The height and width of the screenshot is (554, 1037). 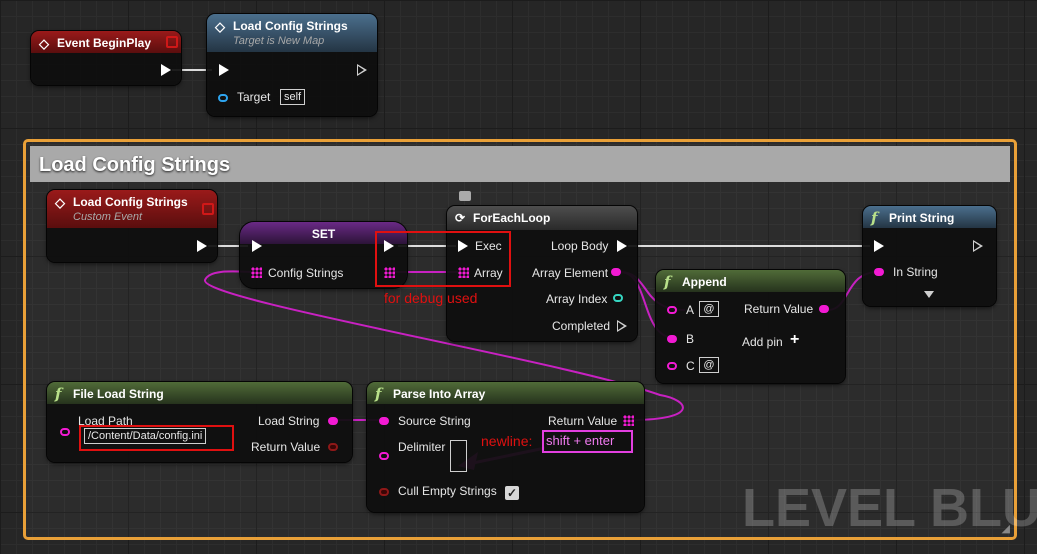 What do you see at coordinates (384, 456) in the screenshot?
I see `delimiter-pin` at bounding box center [384, 456].